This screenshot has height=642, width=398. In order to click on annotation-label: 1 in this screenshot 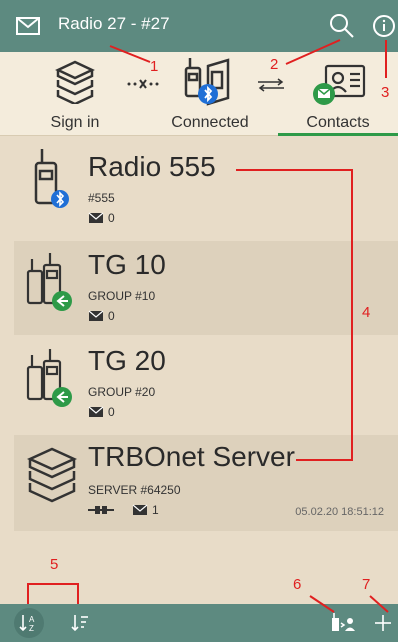, I will do `click(154, 66)`.